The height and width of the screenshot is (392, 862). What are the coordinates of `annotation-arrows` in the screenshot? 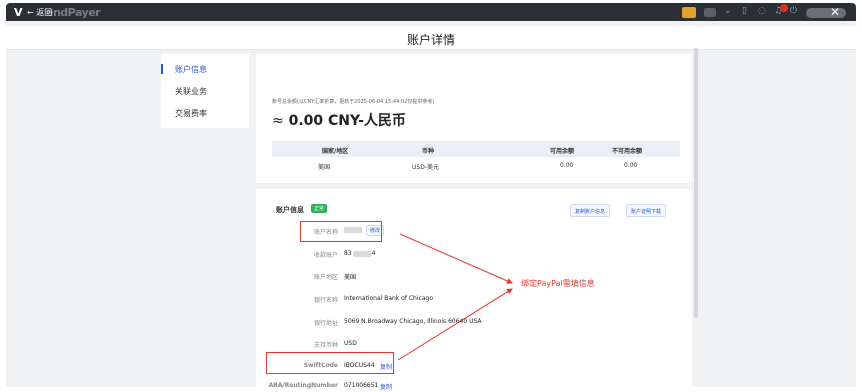 It's located at (455, 297).